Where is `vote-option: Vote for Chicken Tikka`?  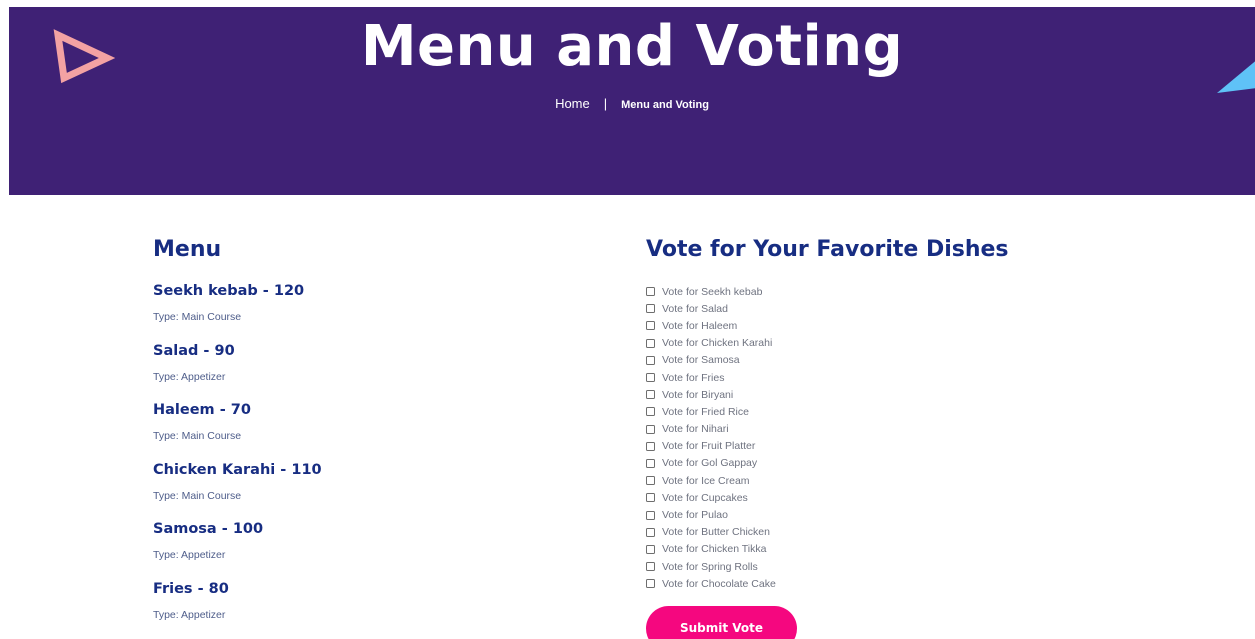 vote-option: Vote for Chicken Tikka is located at coordinates (856, 549).